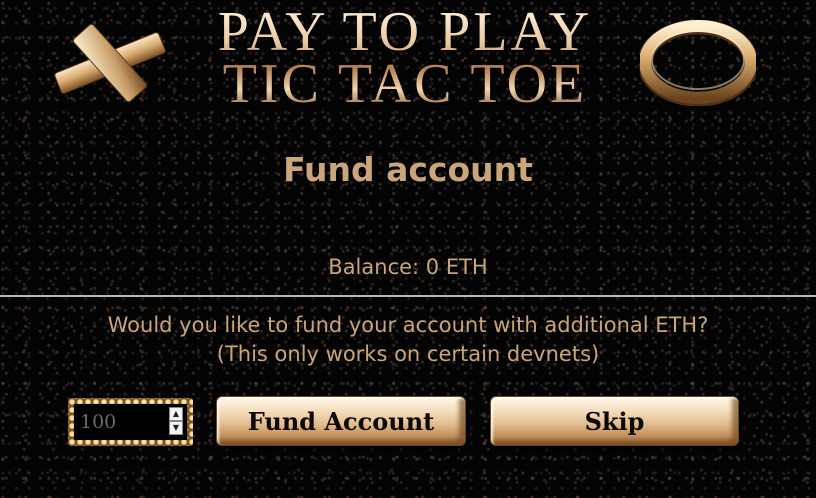 This screenshot has height=498, width=816. I want to click on stepper-up-icon: ▲, so click(176, 414).